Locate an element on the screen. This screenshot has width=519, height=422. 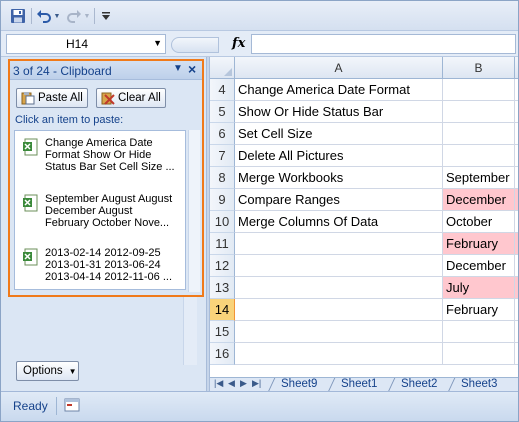
name-box: H14 ▼ is located at coordinates (86, 44).